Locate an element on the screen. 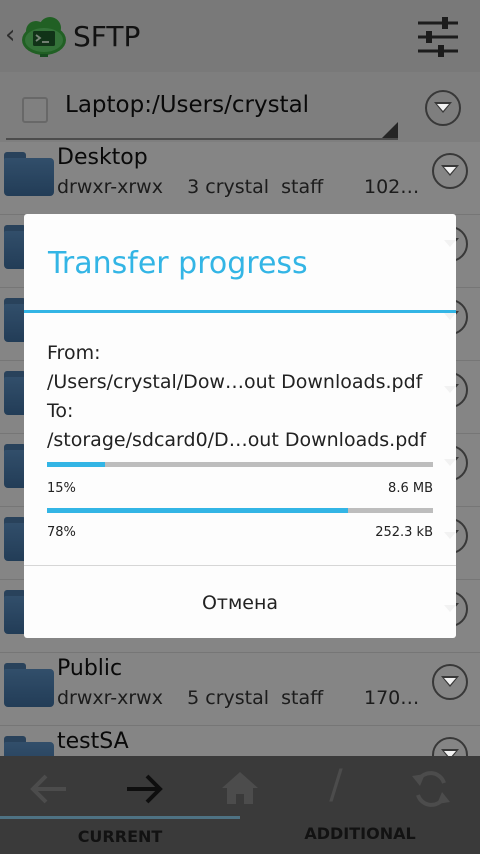 This screenshot has height=854, width=480. file-progress-bar is located at coordinates (240, 464).